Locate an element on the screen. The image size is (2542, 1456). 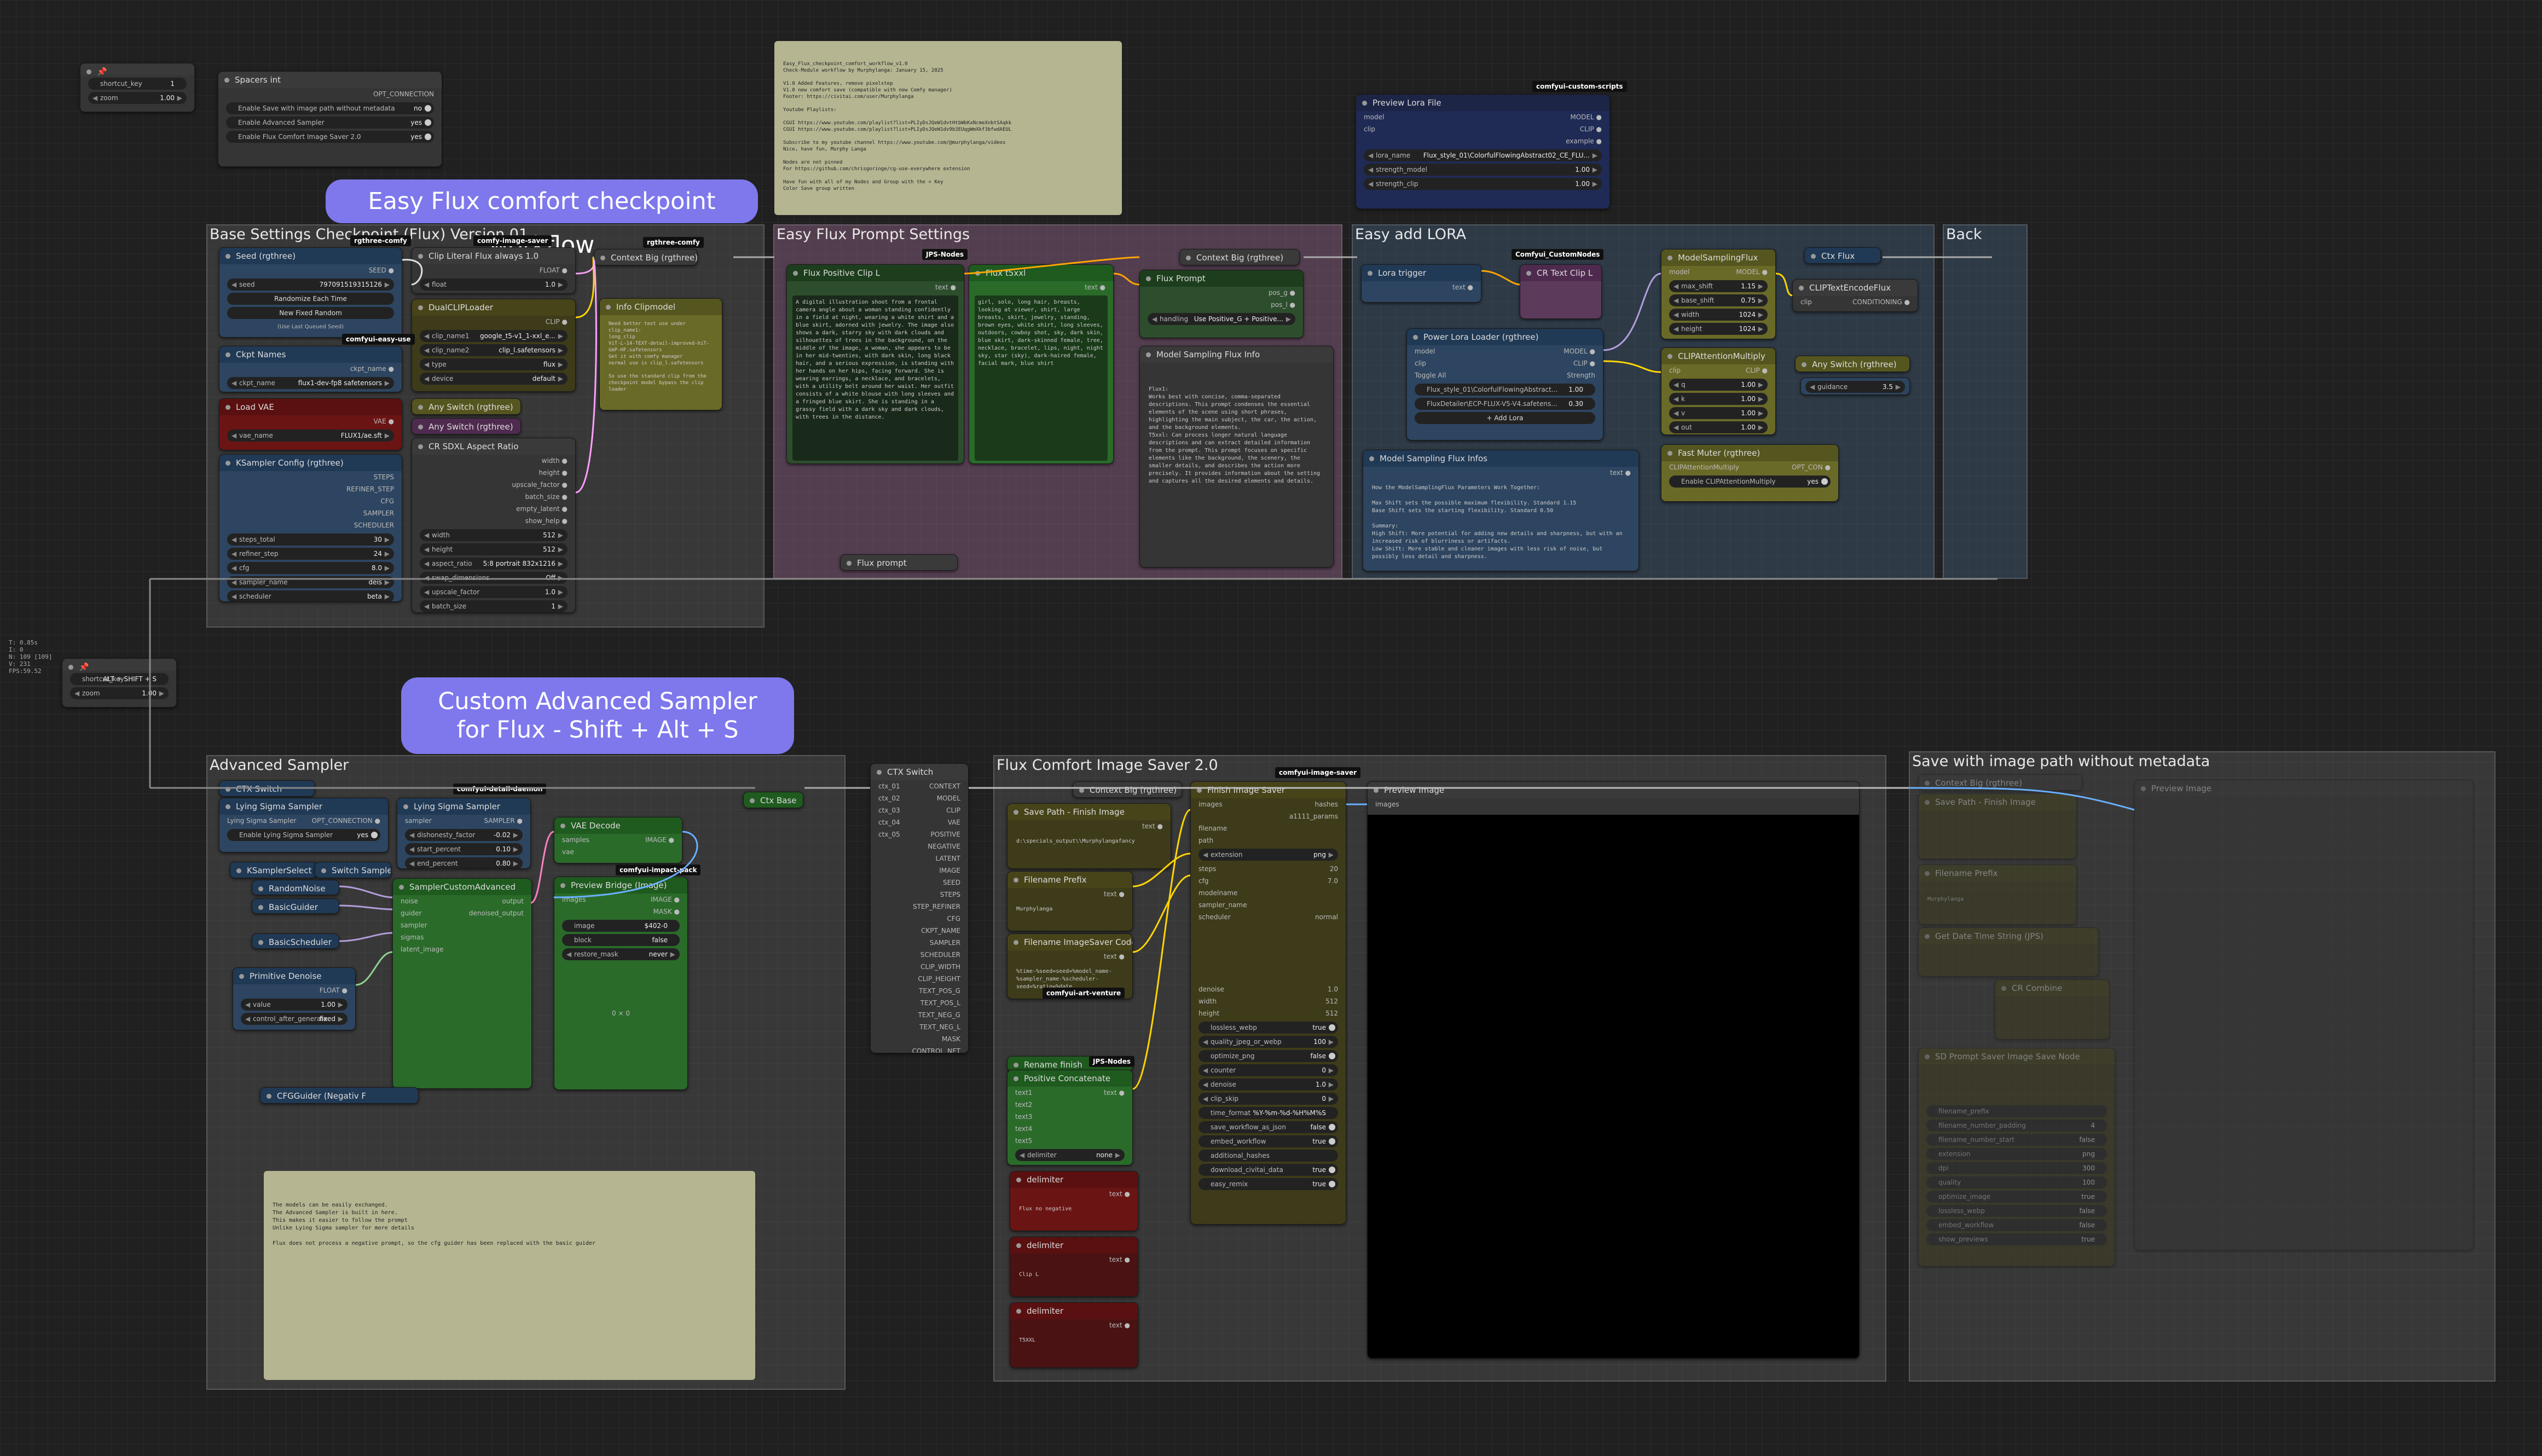
shortcut-node-2: 📌 shortcut_key ALT + SHIFT + S ◀ zoom 1.00 ▶ is located at coordinates (120, 682).